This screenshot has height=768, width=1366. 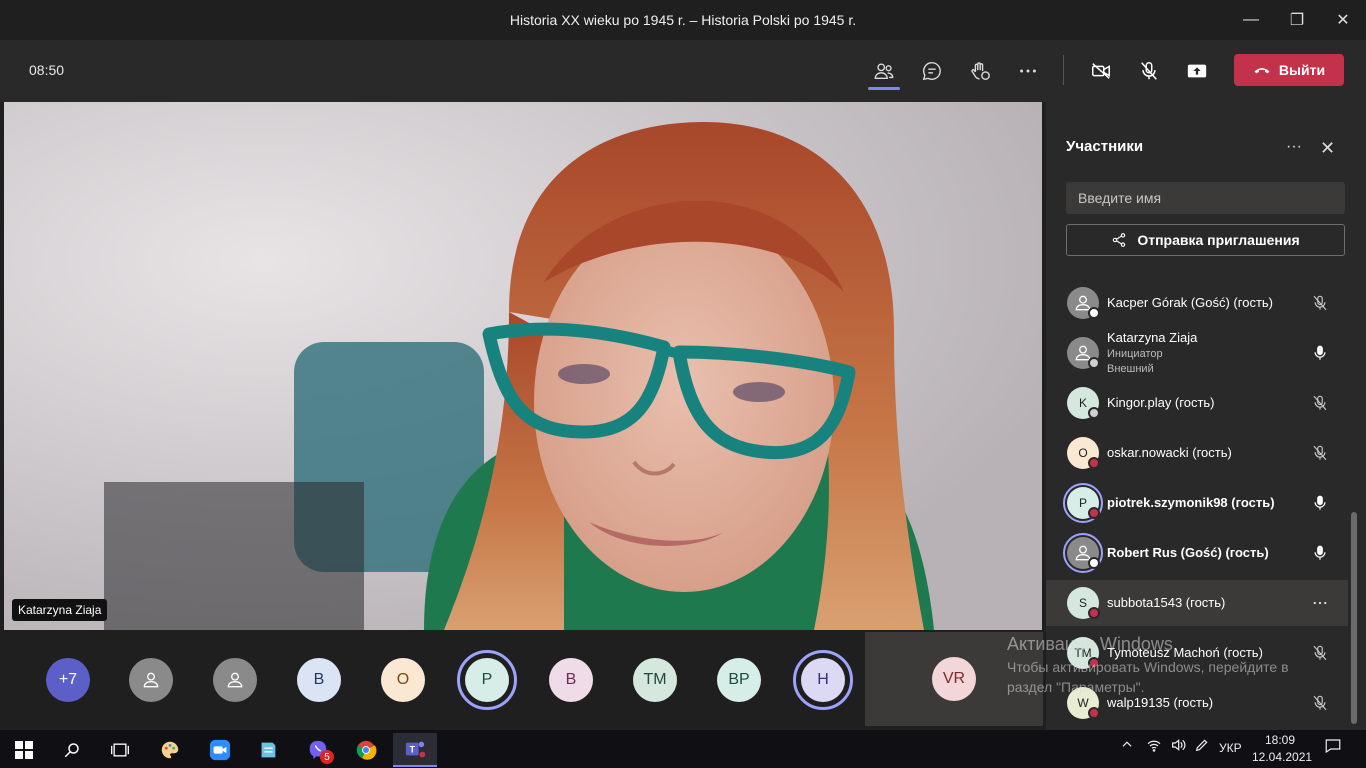 I want to click on taskbar-date: 12.04.2021, so click(x=1282, y=757).